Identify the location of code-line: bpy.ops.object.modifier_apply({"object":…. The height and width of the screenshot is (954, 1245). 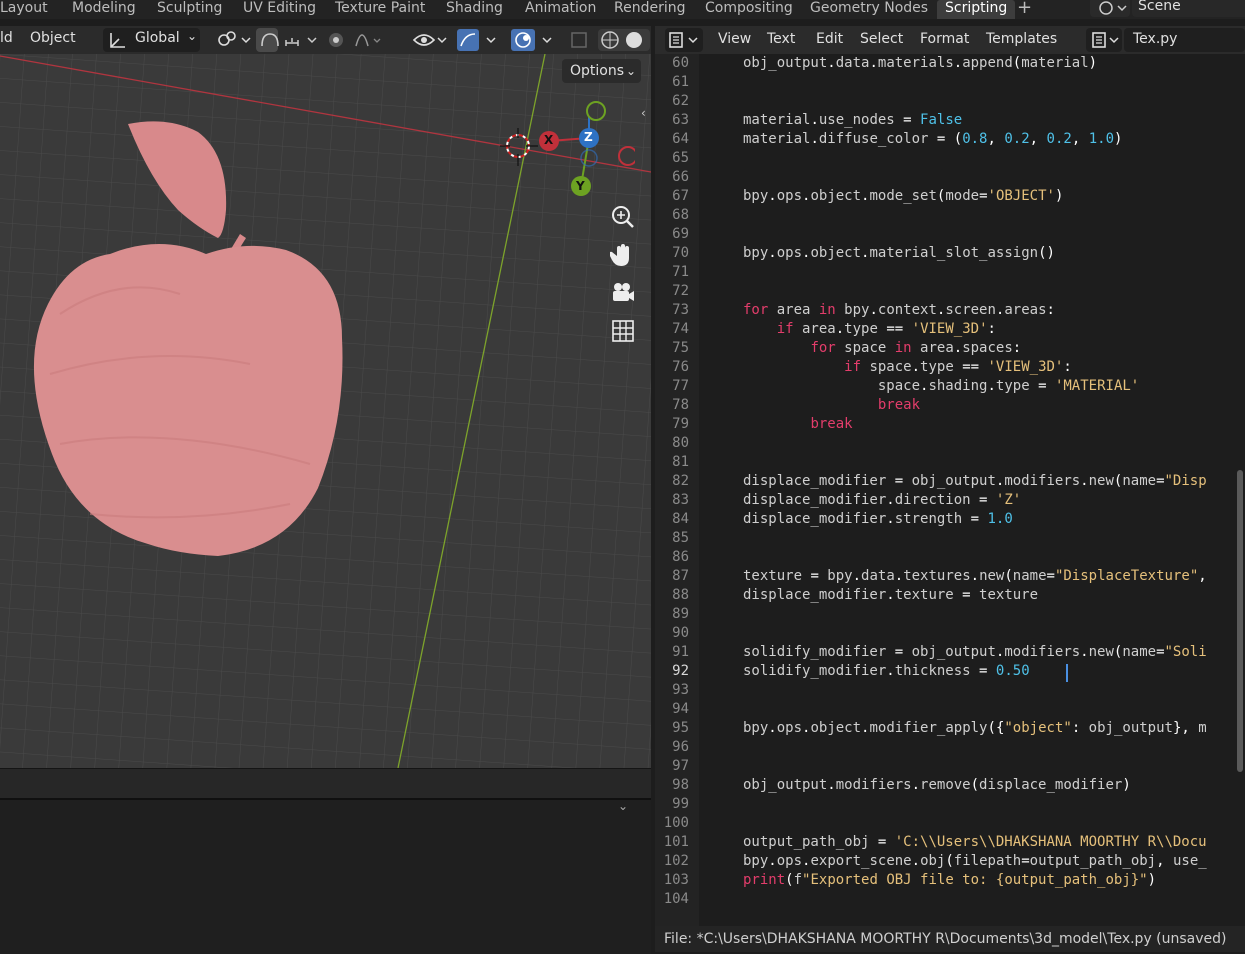
(975, 728).